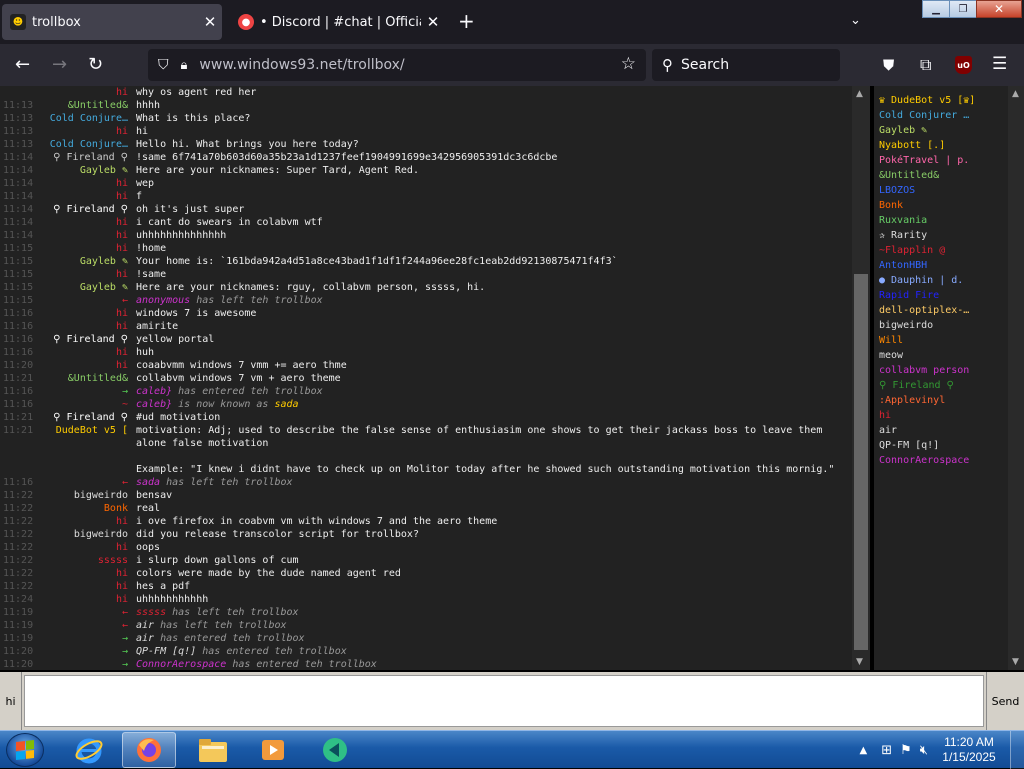 This screenshot has height=769, width=1024. Describe the element at coordinates (466, 21) in the screenshot. I see `new-tab-icon: +` at that location.